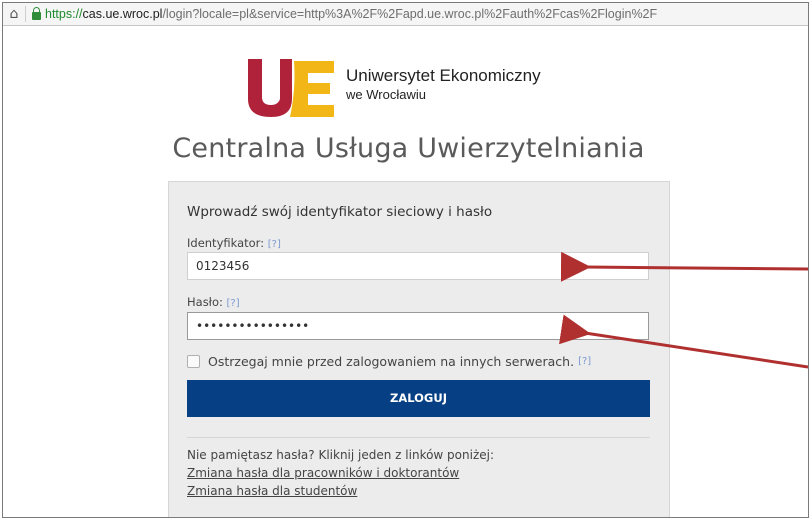  What do you see at coordinates (122, 14) in the screenshot?
I see `url-host: cas.ue.wroc.pl` at bounding box center [122, 14].